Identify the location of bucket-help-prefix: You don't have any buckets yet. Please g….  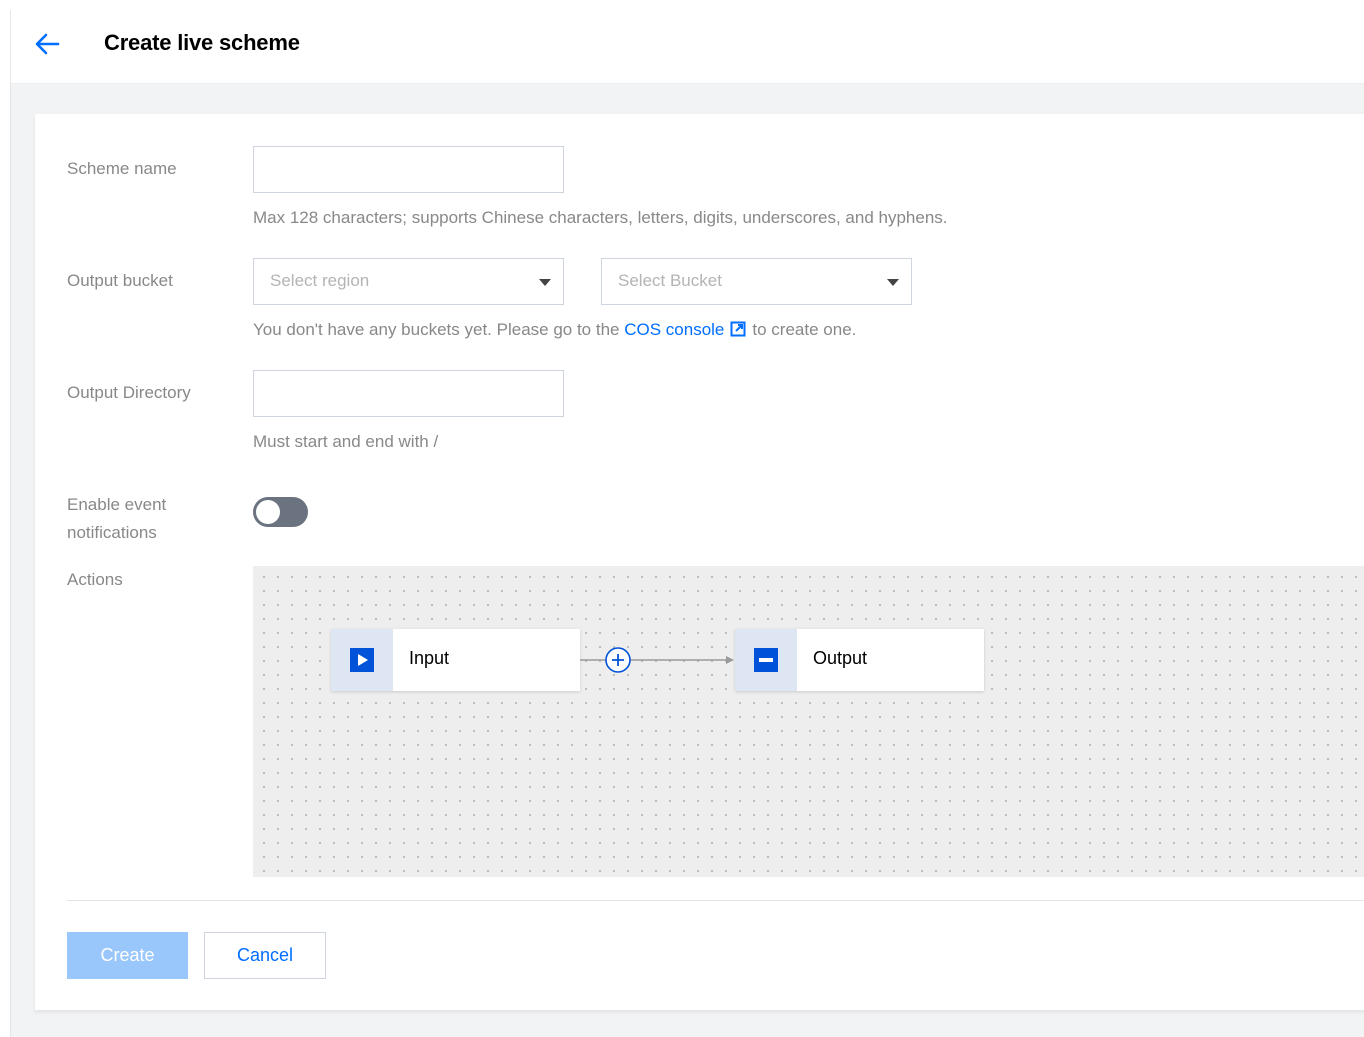
(436, 329).